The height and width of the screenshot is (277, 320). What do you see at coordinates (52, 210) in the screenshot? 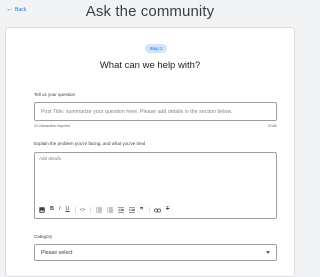
I see `bold-icon: B` at bounding box center [52, 210].